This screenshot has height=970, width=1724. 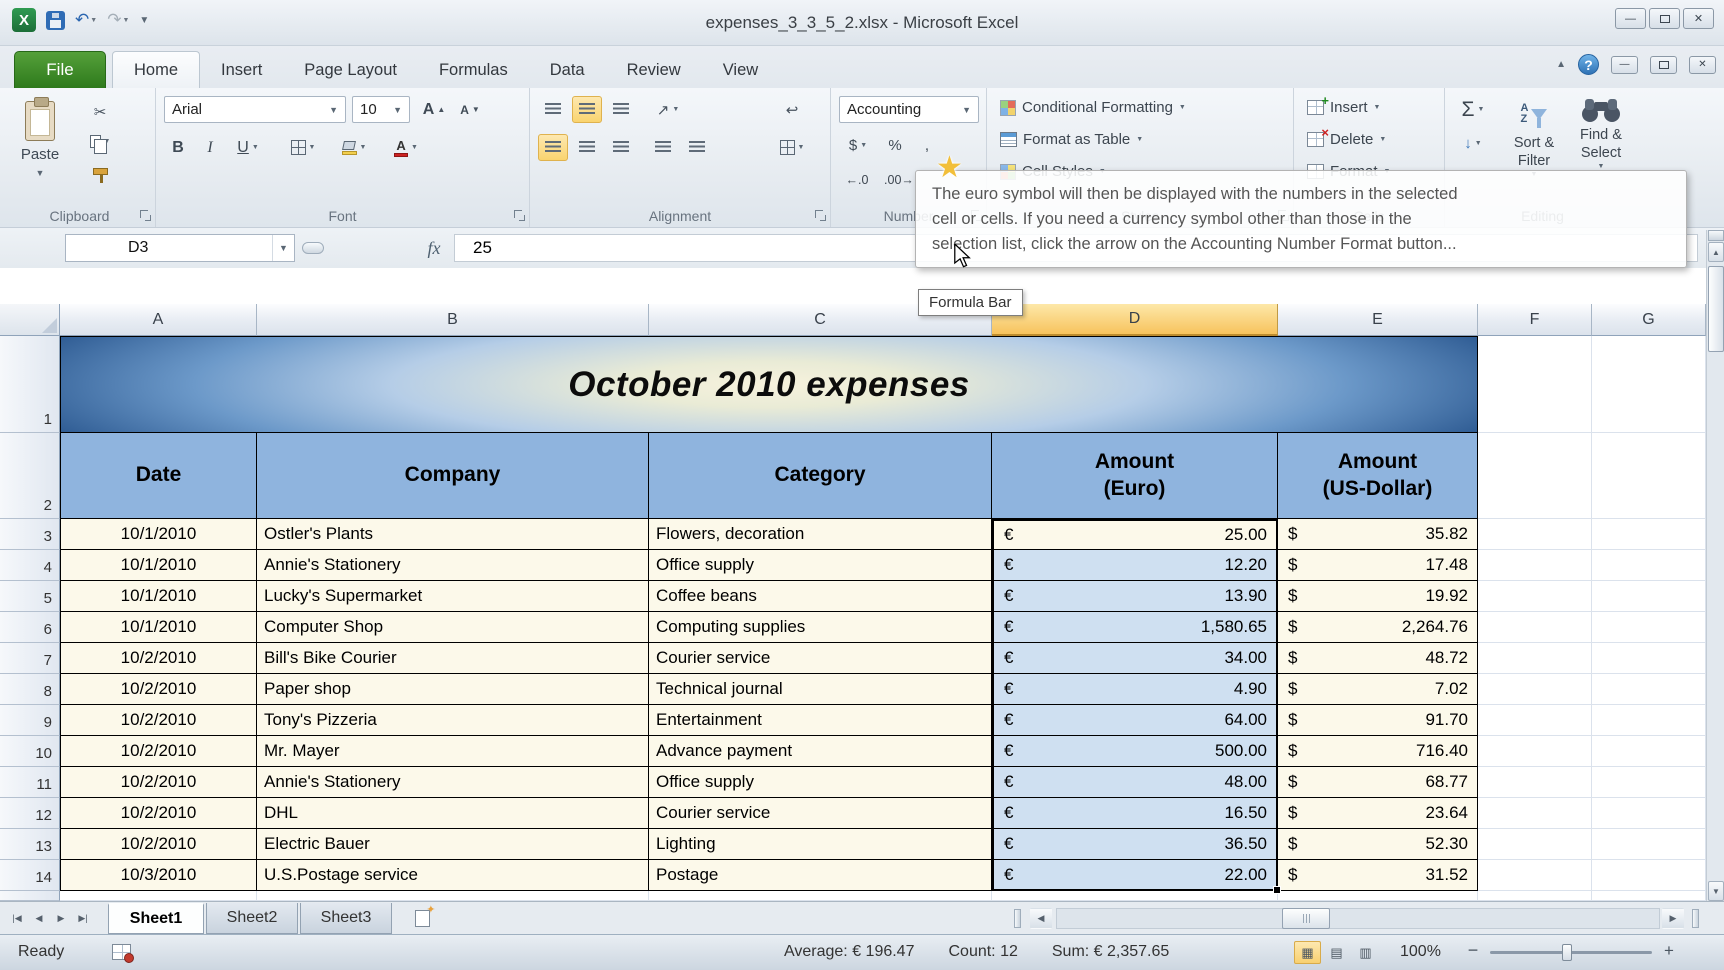 I want to click on cell-a4: 10/1/2010, so click(x=158, y=565).